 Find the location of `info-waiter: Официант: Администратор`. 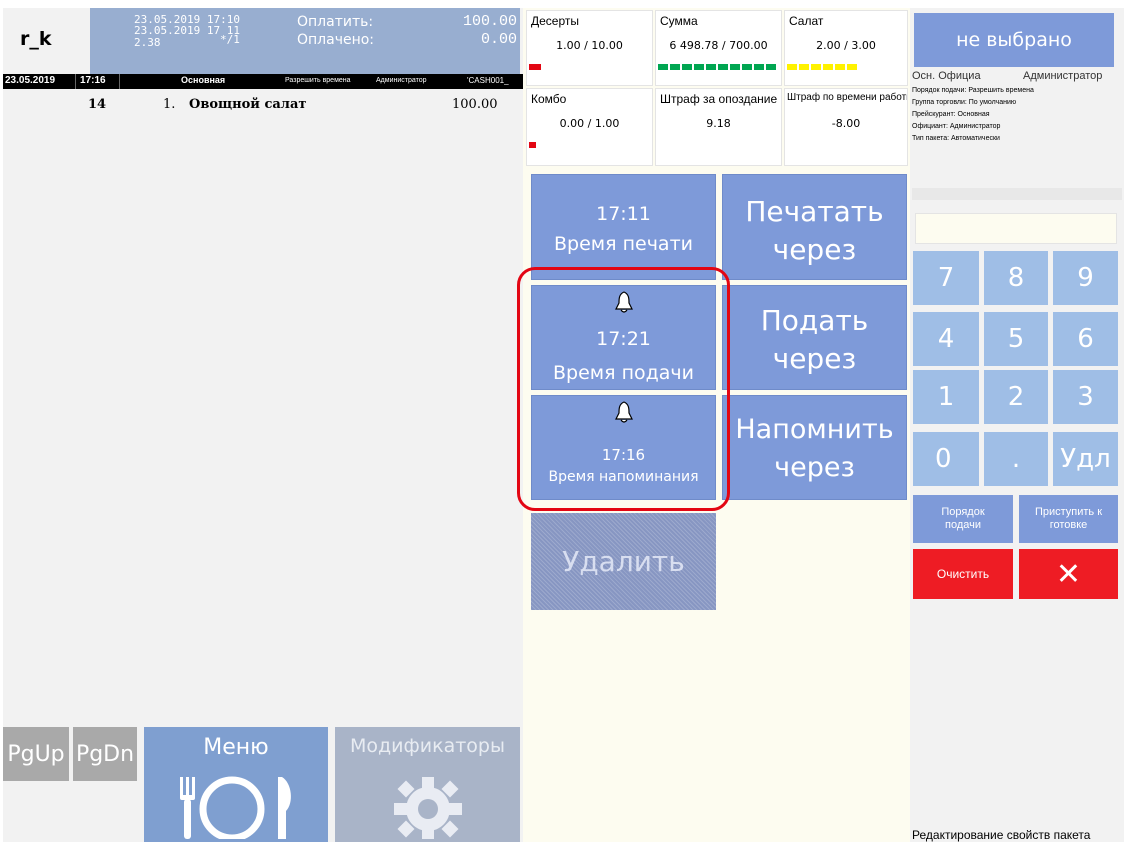

info-waiter: Официант: Администратор is located at coordinates (956, 126).